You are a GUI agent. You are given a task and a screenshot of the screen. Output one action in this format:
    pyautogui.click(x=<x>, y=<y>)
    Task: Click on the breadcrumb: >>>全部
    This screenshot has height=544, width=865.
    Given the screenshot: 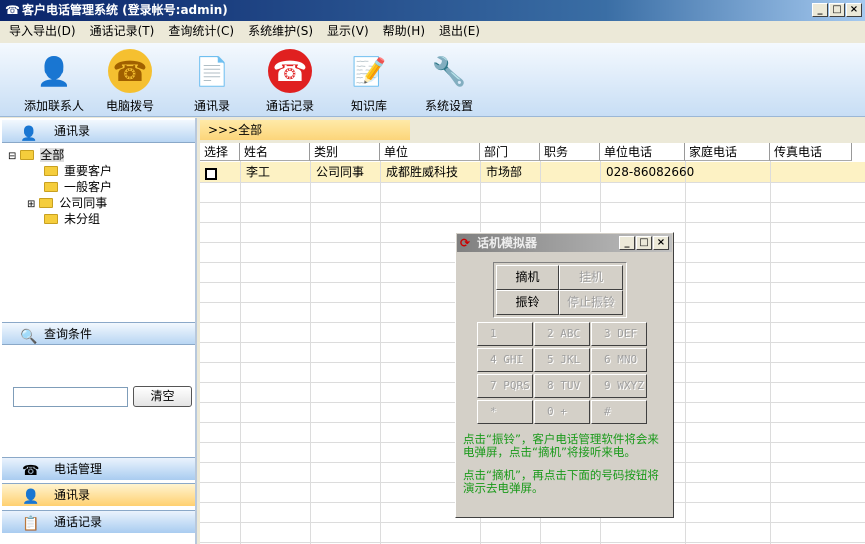 What is the action you would take?
    pyautogui.click(x=305, y=130)
    